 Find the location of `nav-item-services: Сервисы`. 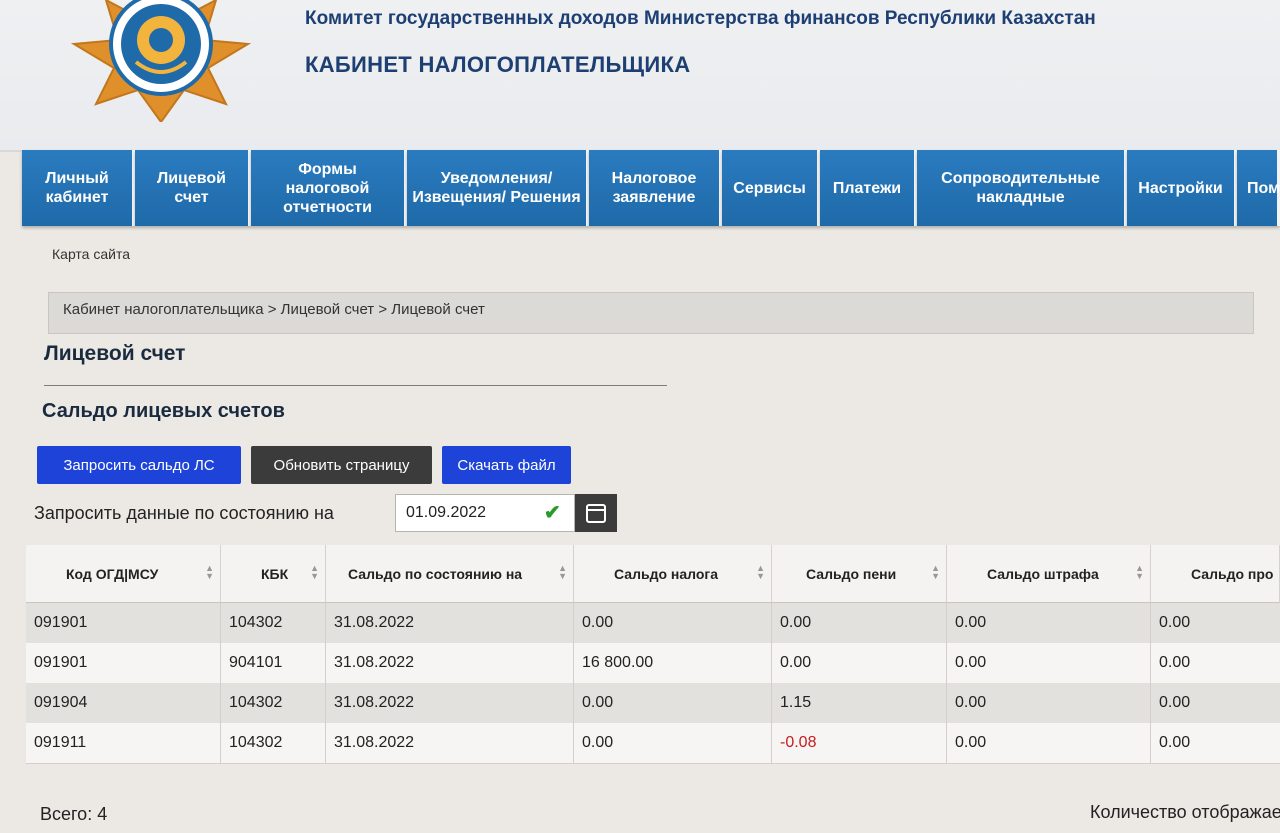

nav-item-services: Сервисы is located at coordinates (771, 188).